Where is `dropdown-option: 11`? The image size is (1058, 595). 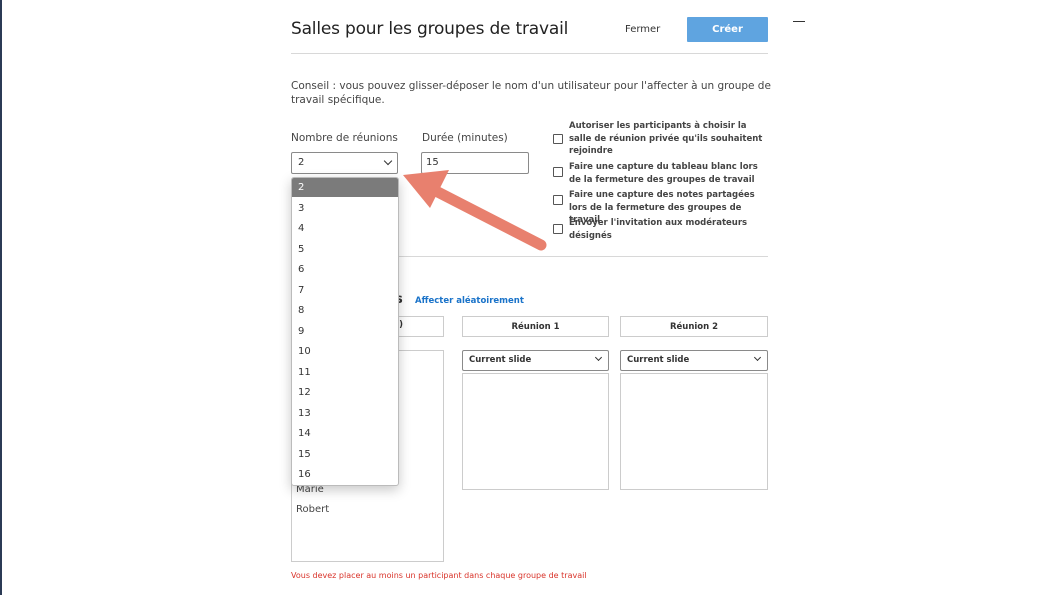
dropdown-option: 11 is located at coordinates (345, 372).